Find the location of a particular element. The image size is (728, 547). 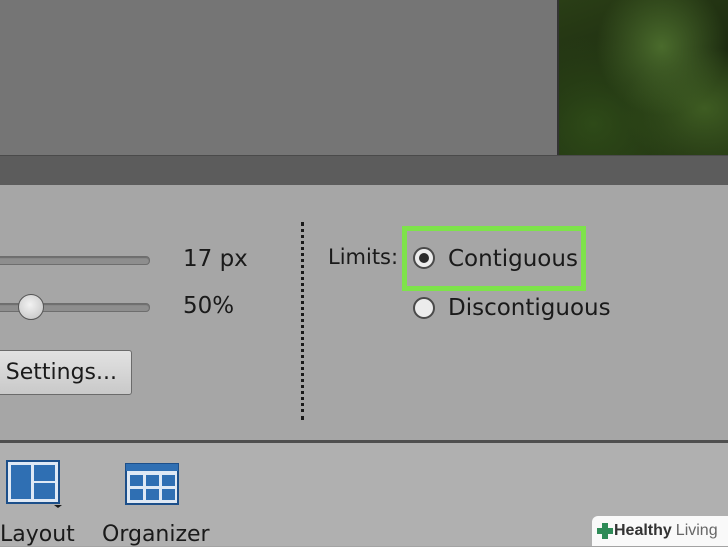

organizer-label: Organizer is located at coordinates (156, 534).